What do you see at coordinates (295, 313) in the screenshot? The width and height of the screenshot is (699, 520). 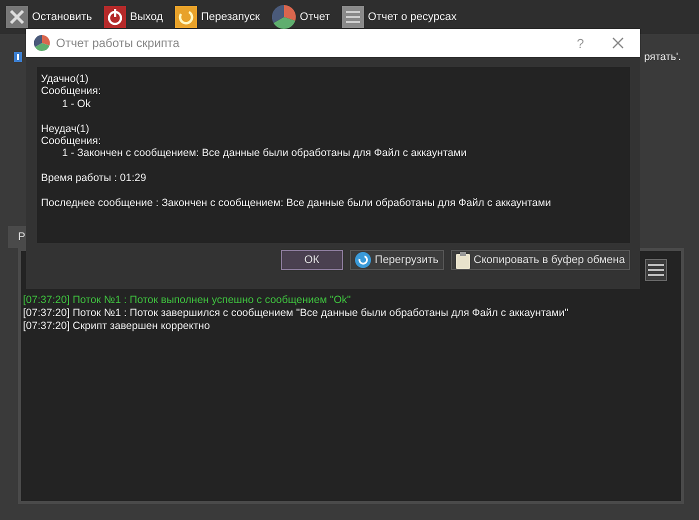 I see `log-line: [07:37:20] Поток №1 : Поток завершился с сообщением "Все данные были обработаны для Файл с аккаунтами"` at bounding box center [295, 313].